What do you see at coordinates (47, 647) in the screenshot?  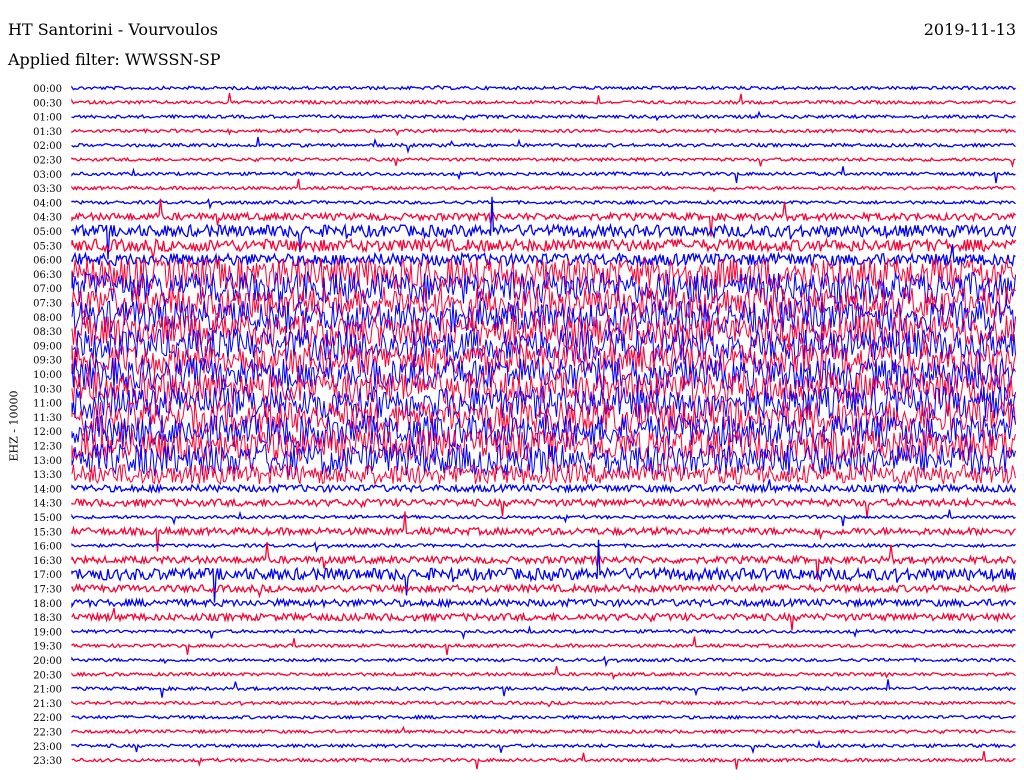 I see `time-tick-label: 19:30` at bounding box center [47, 647].